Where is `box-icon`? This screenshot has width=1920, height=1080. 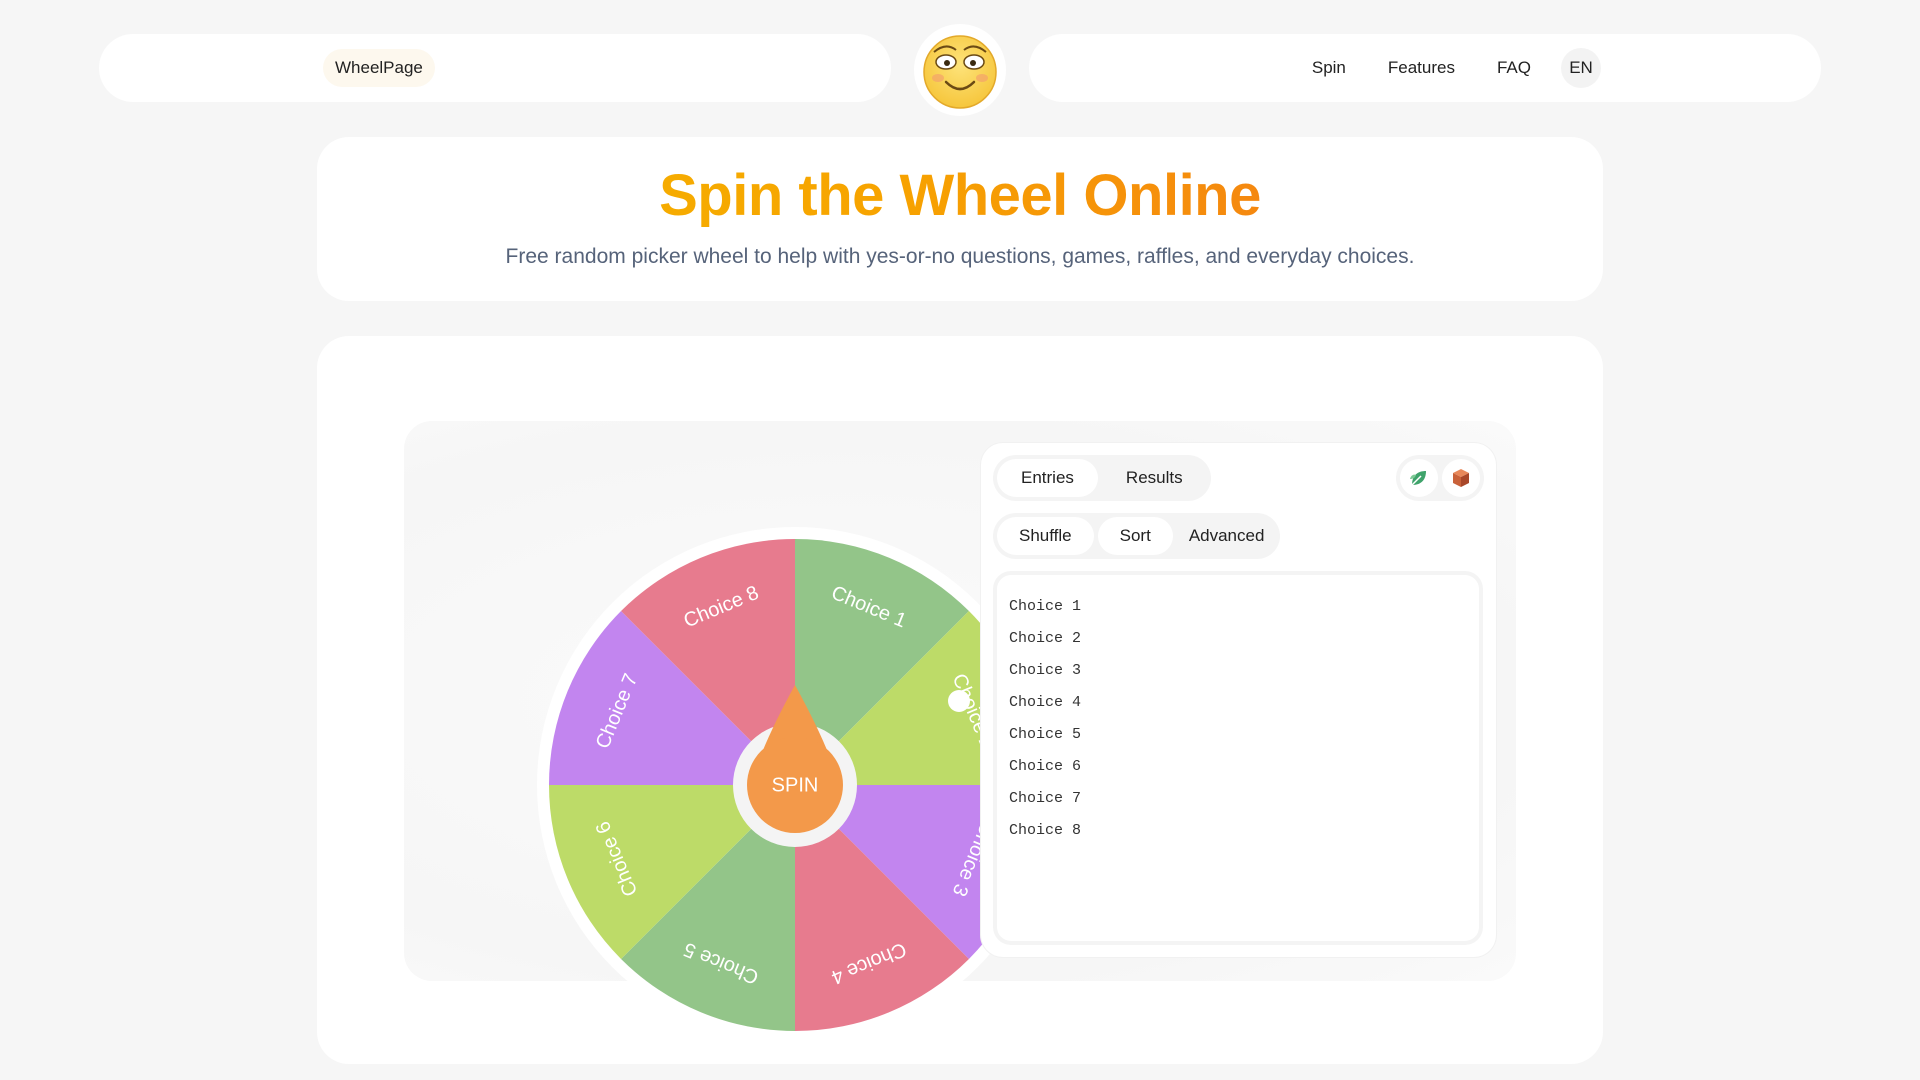
box-icon is located at coordinates (1461, 478).